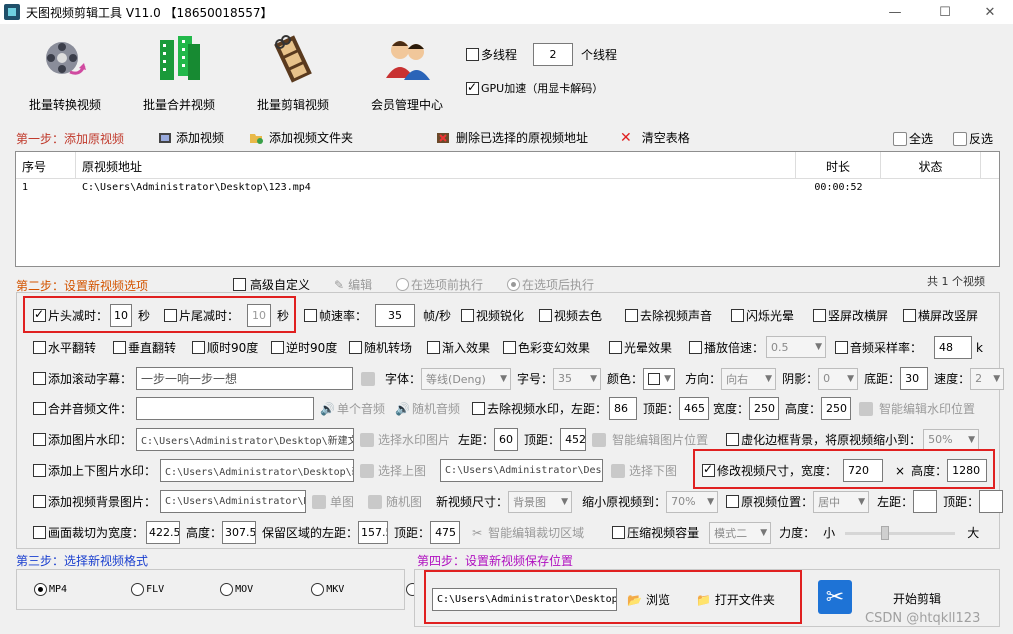 The height and width of the screenshot is (634, 1013). What do you see at coordinates (239, 532) in the screenshot?
I see `crop-height-input: 307.5` at bounding box center [239, 532].